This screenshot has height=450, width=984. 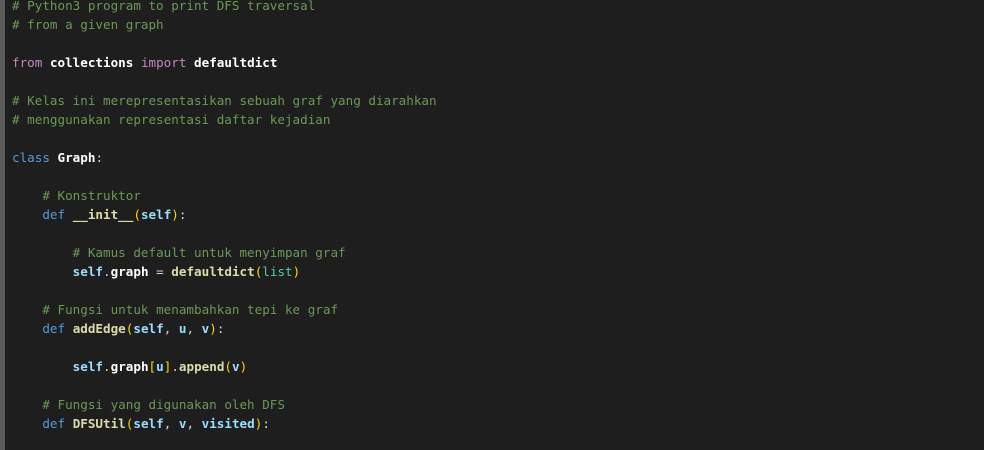 What do you see at coordinates (163, 404) in the screenshot?
I see `code-token-comment: # Fungsi yang digunakan oleh DFS` at bounding box center [163, 404].